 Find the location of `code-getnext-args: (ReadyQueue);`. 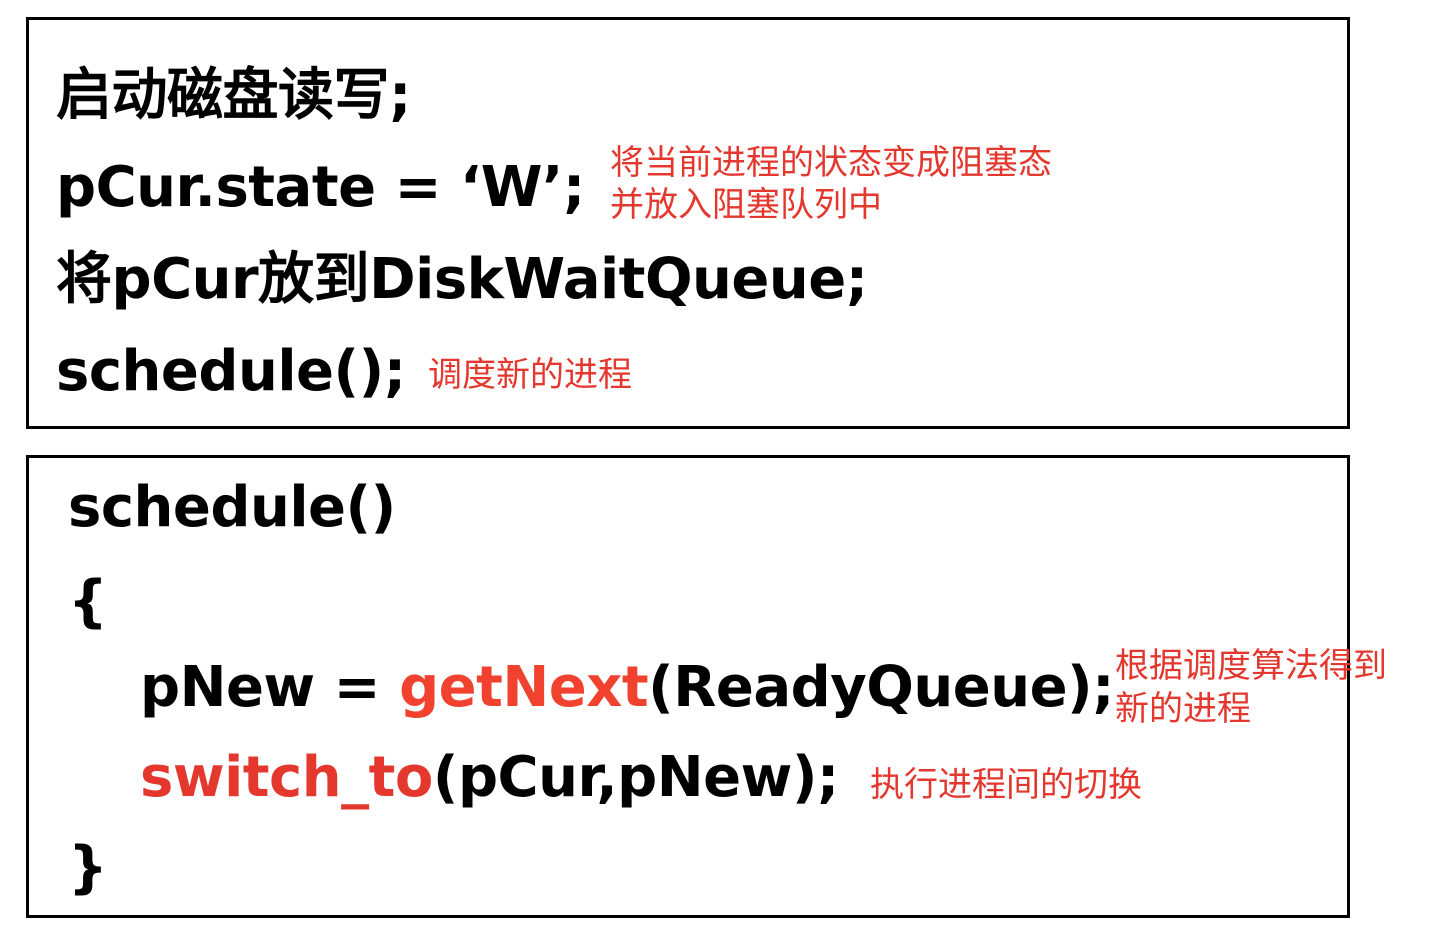

code-getnext-args: (ReadyQueue); is located at coordinates (881, 687).